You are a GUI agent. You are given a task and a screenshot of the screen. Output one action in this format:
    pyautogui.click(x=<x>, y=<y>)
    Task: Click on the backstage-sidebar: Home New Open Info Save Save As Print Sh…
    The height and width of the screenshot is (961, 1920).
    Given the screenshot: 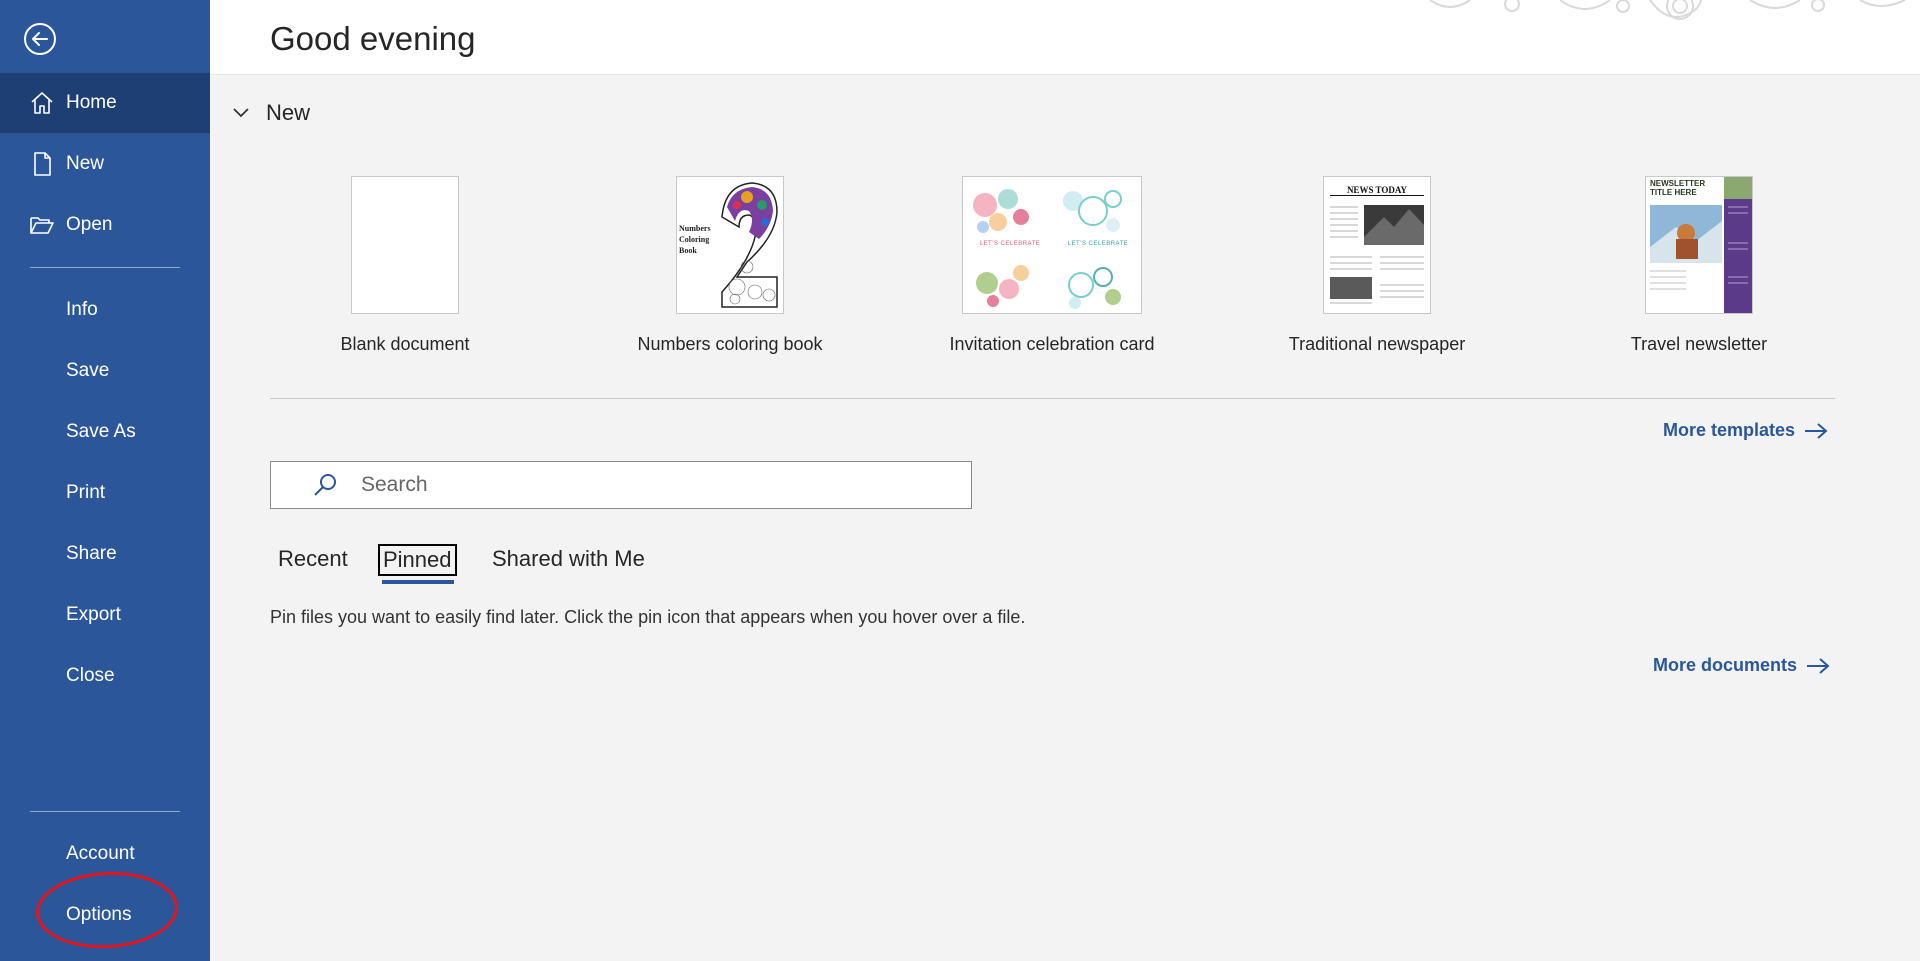 What is the action you would take?
    pyautogui.click(x=105, y=480)
    